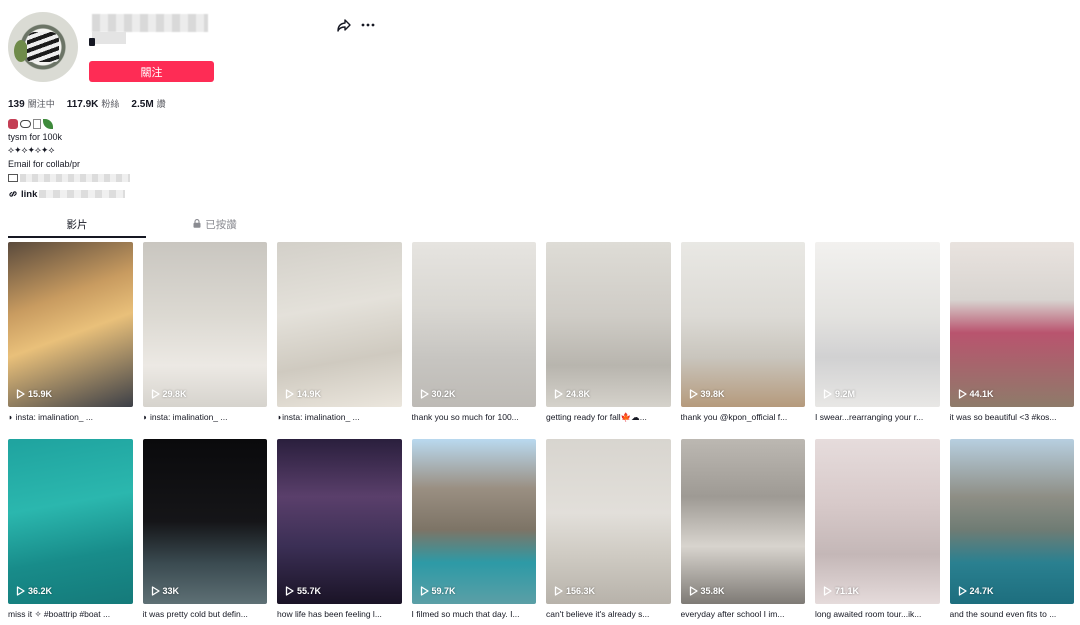 Image resolution: width=1080 pixels, height=625 pixels. I want to click on share-icon, so click(344, 25).